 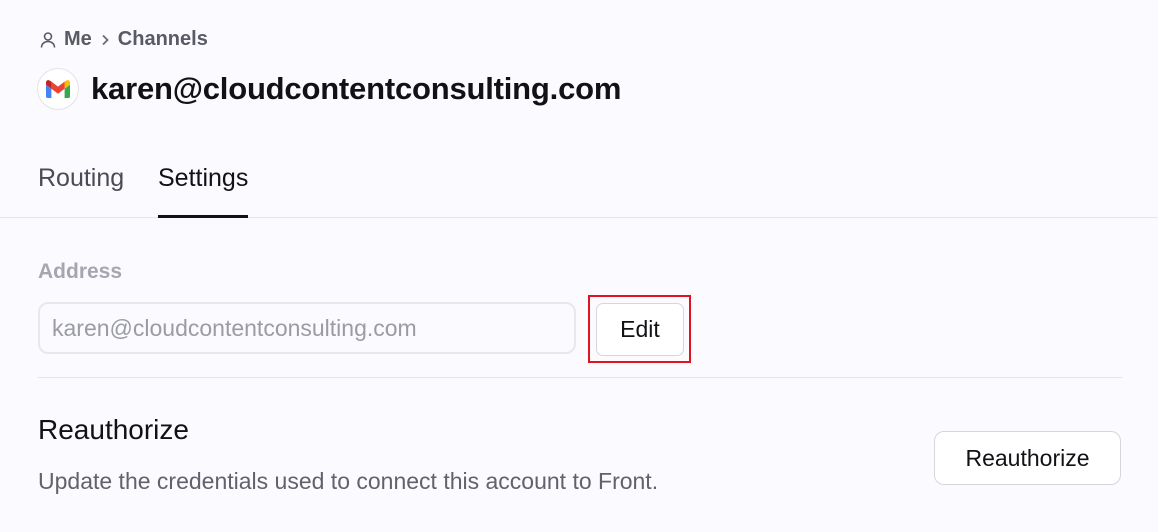 What do you see at coordinates (78, 39) in the screenshot?
I see `breadcrumb-item-me: Me` at bounding box center [78, 39].